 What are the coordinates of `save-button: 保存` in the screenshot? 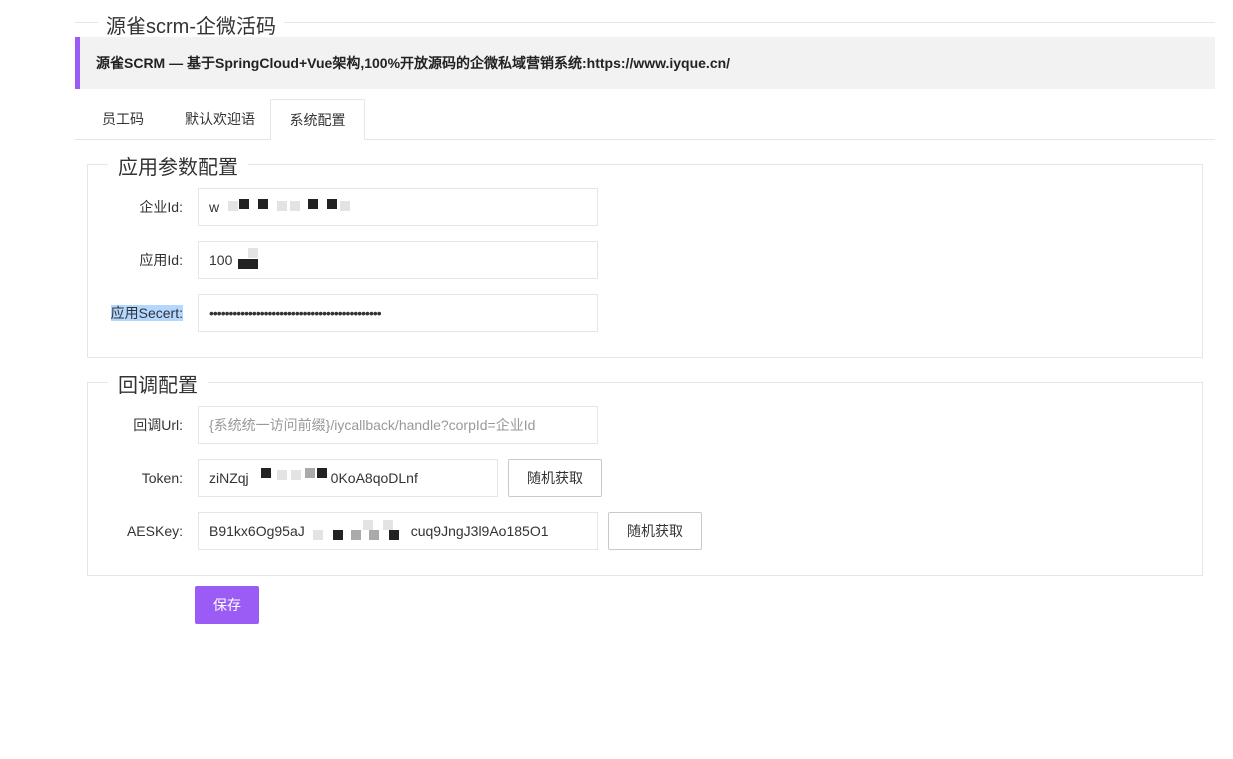 It's located at (227, 605).